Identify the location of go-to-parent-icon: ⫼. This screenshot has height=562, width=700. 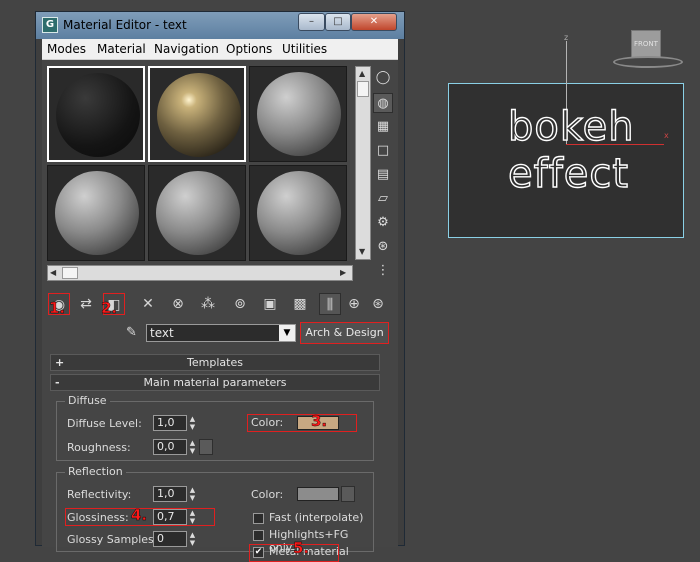
(330, 304).